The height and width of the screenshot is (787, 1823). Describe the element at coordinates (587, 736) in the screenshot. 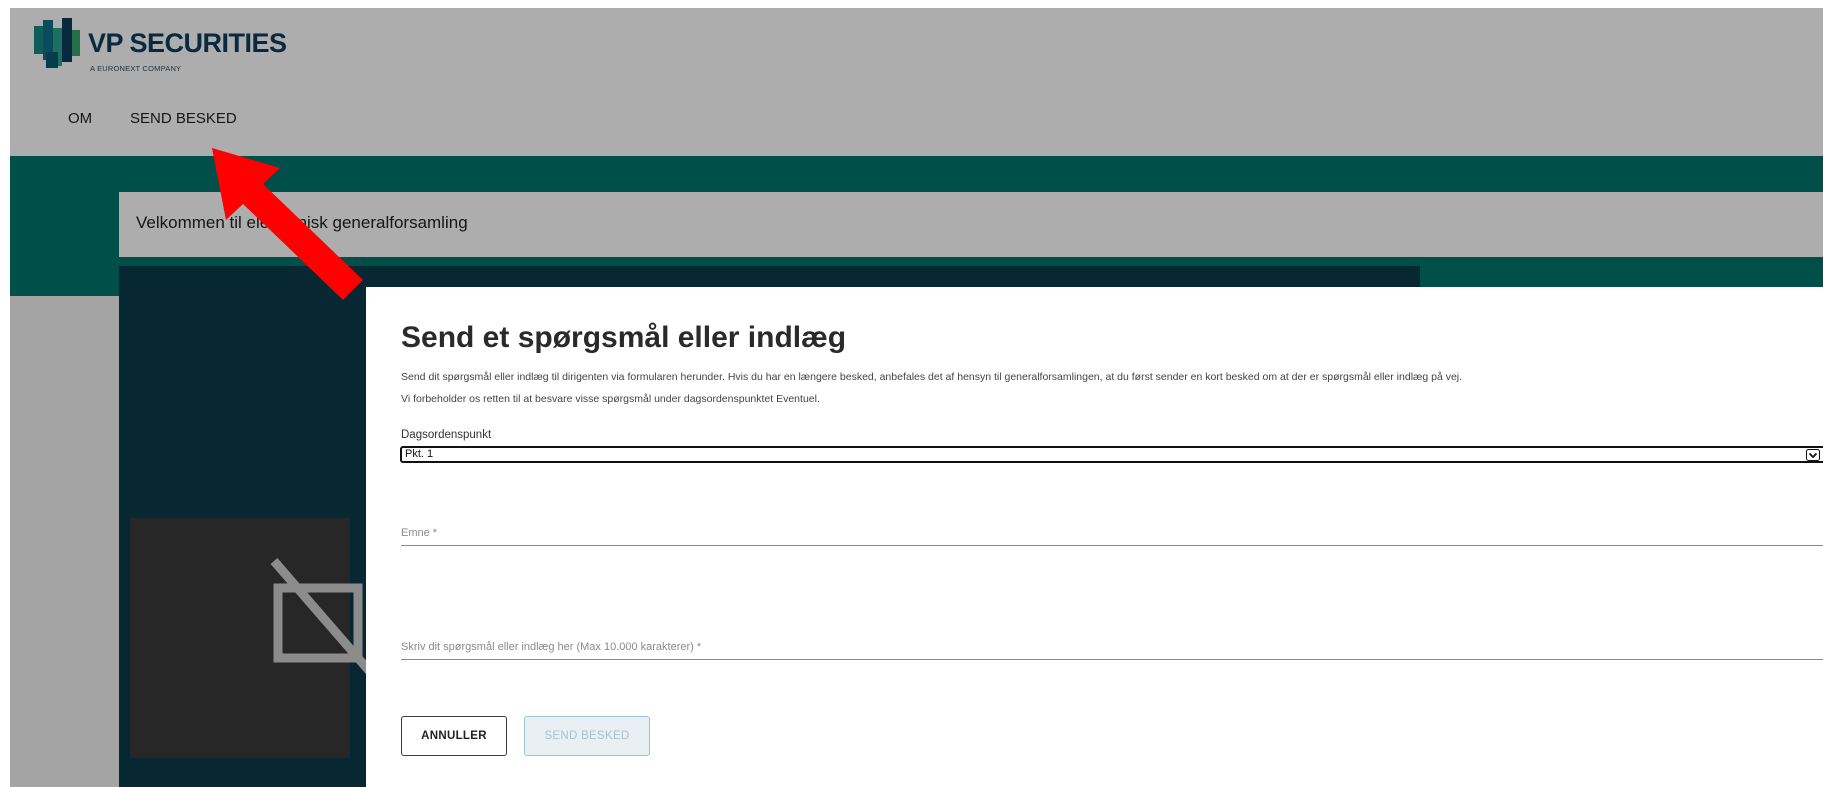

I see `send-button: SEND BESKED` at that location.